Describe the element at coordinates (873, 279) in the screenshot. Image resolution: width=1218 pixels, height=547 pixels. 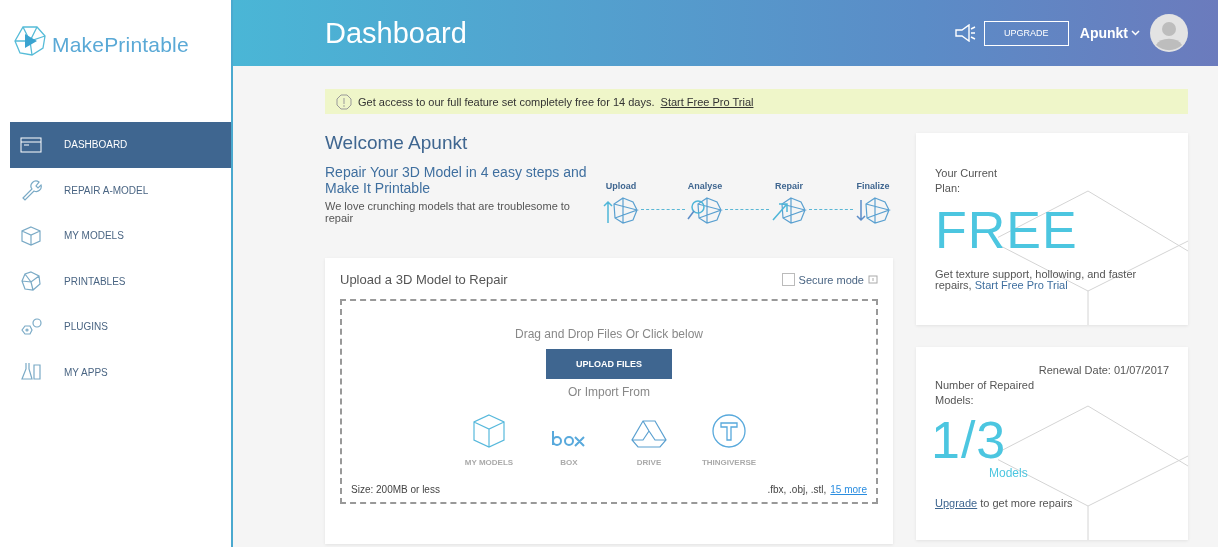
I see `info-icon` at that location.